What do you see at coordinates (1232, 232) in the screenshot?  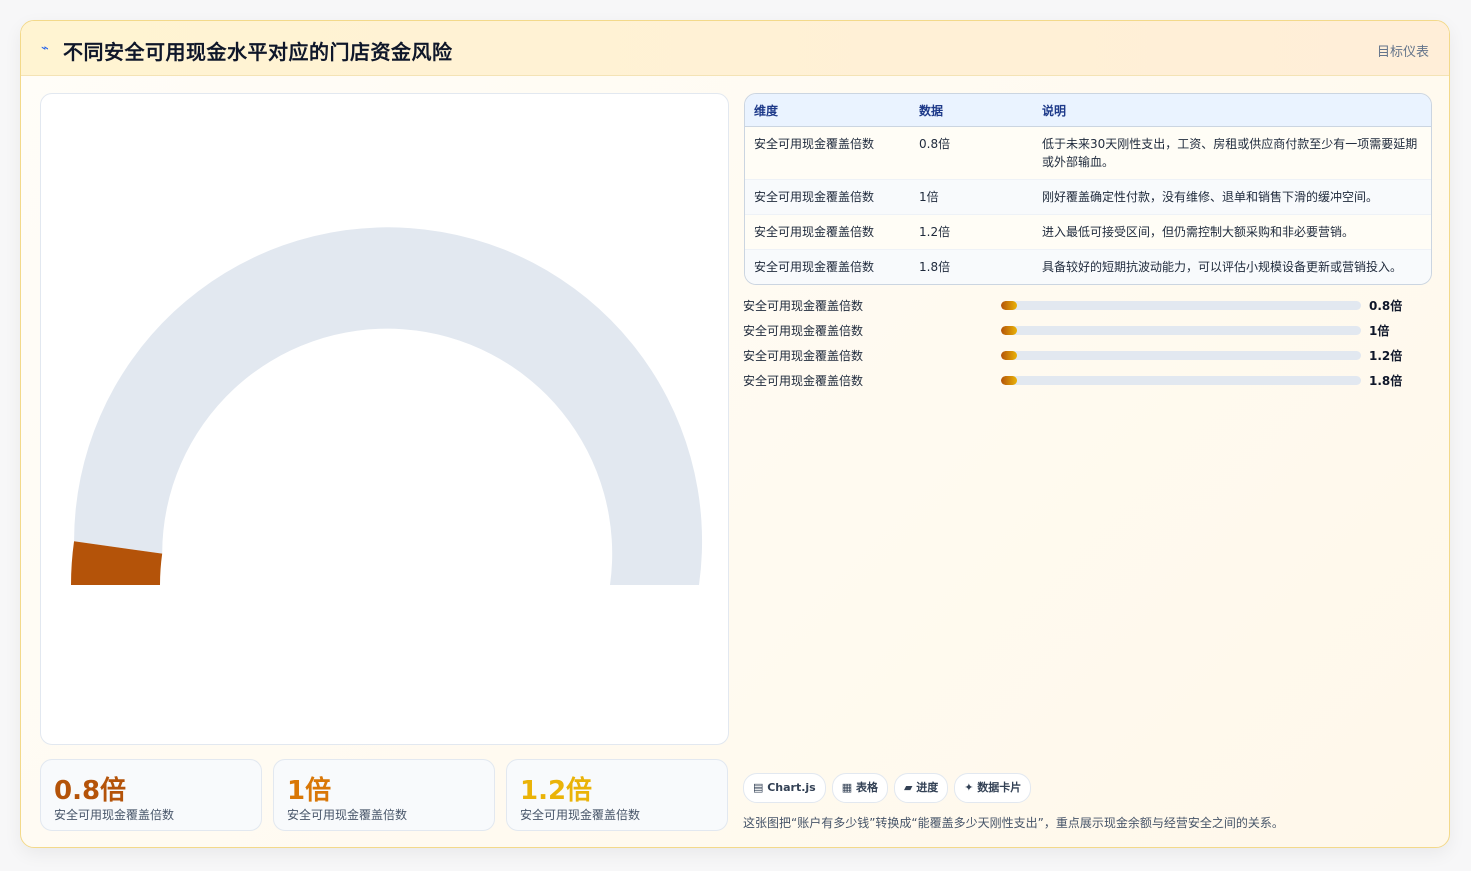 I see `cell-description: 进入最低可接受区间，但仍需控制大额采购和非必要营销。` at bounding box center [1232, 232].